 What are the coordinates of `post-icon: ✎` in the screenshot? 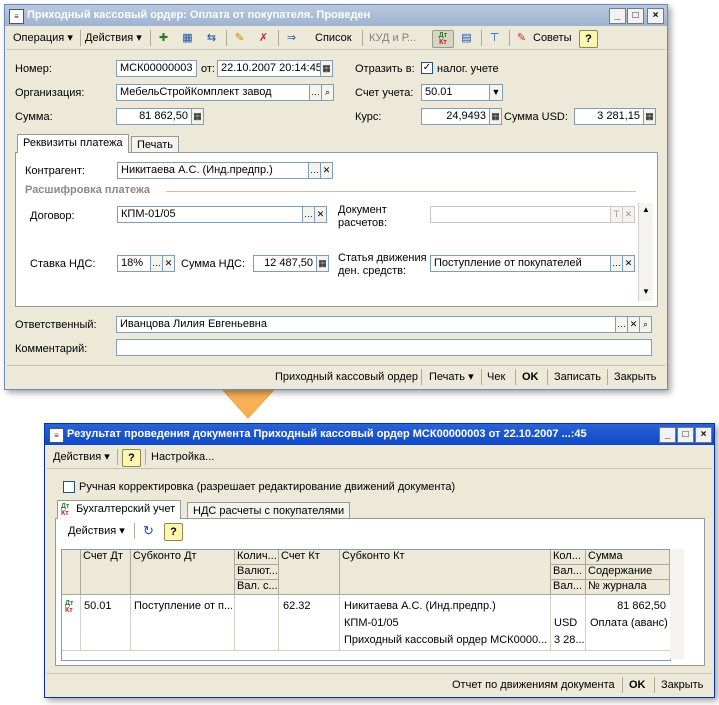 It's located at (239, 38).